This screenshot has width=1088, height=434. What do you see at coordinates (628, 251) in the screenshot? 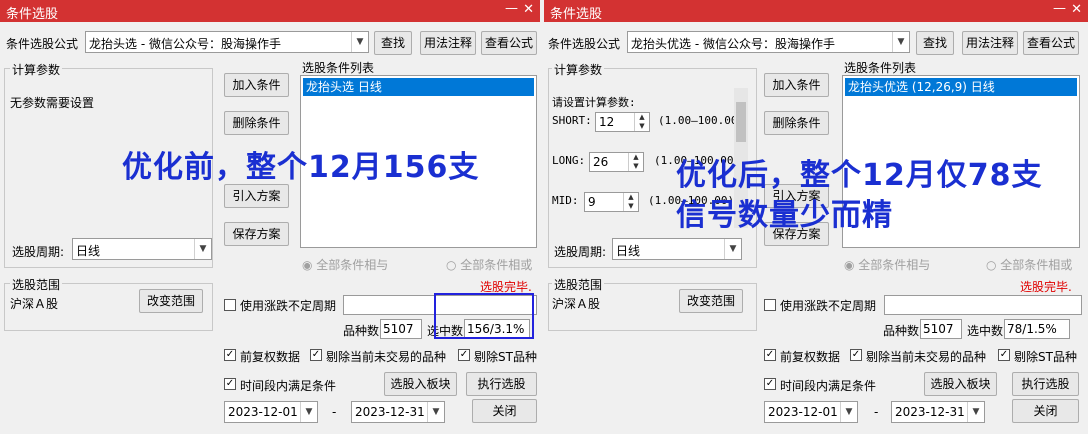
I see `period-value: 日线` at bounding box center [628, 251].